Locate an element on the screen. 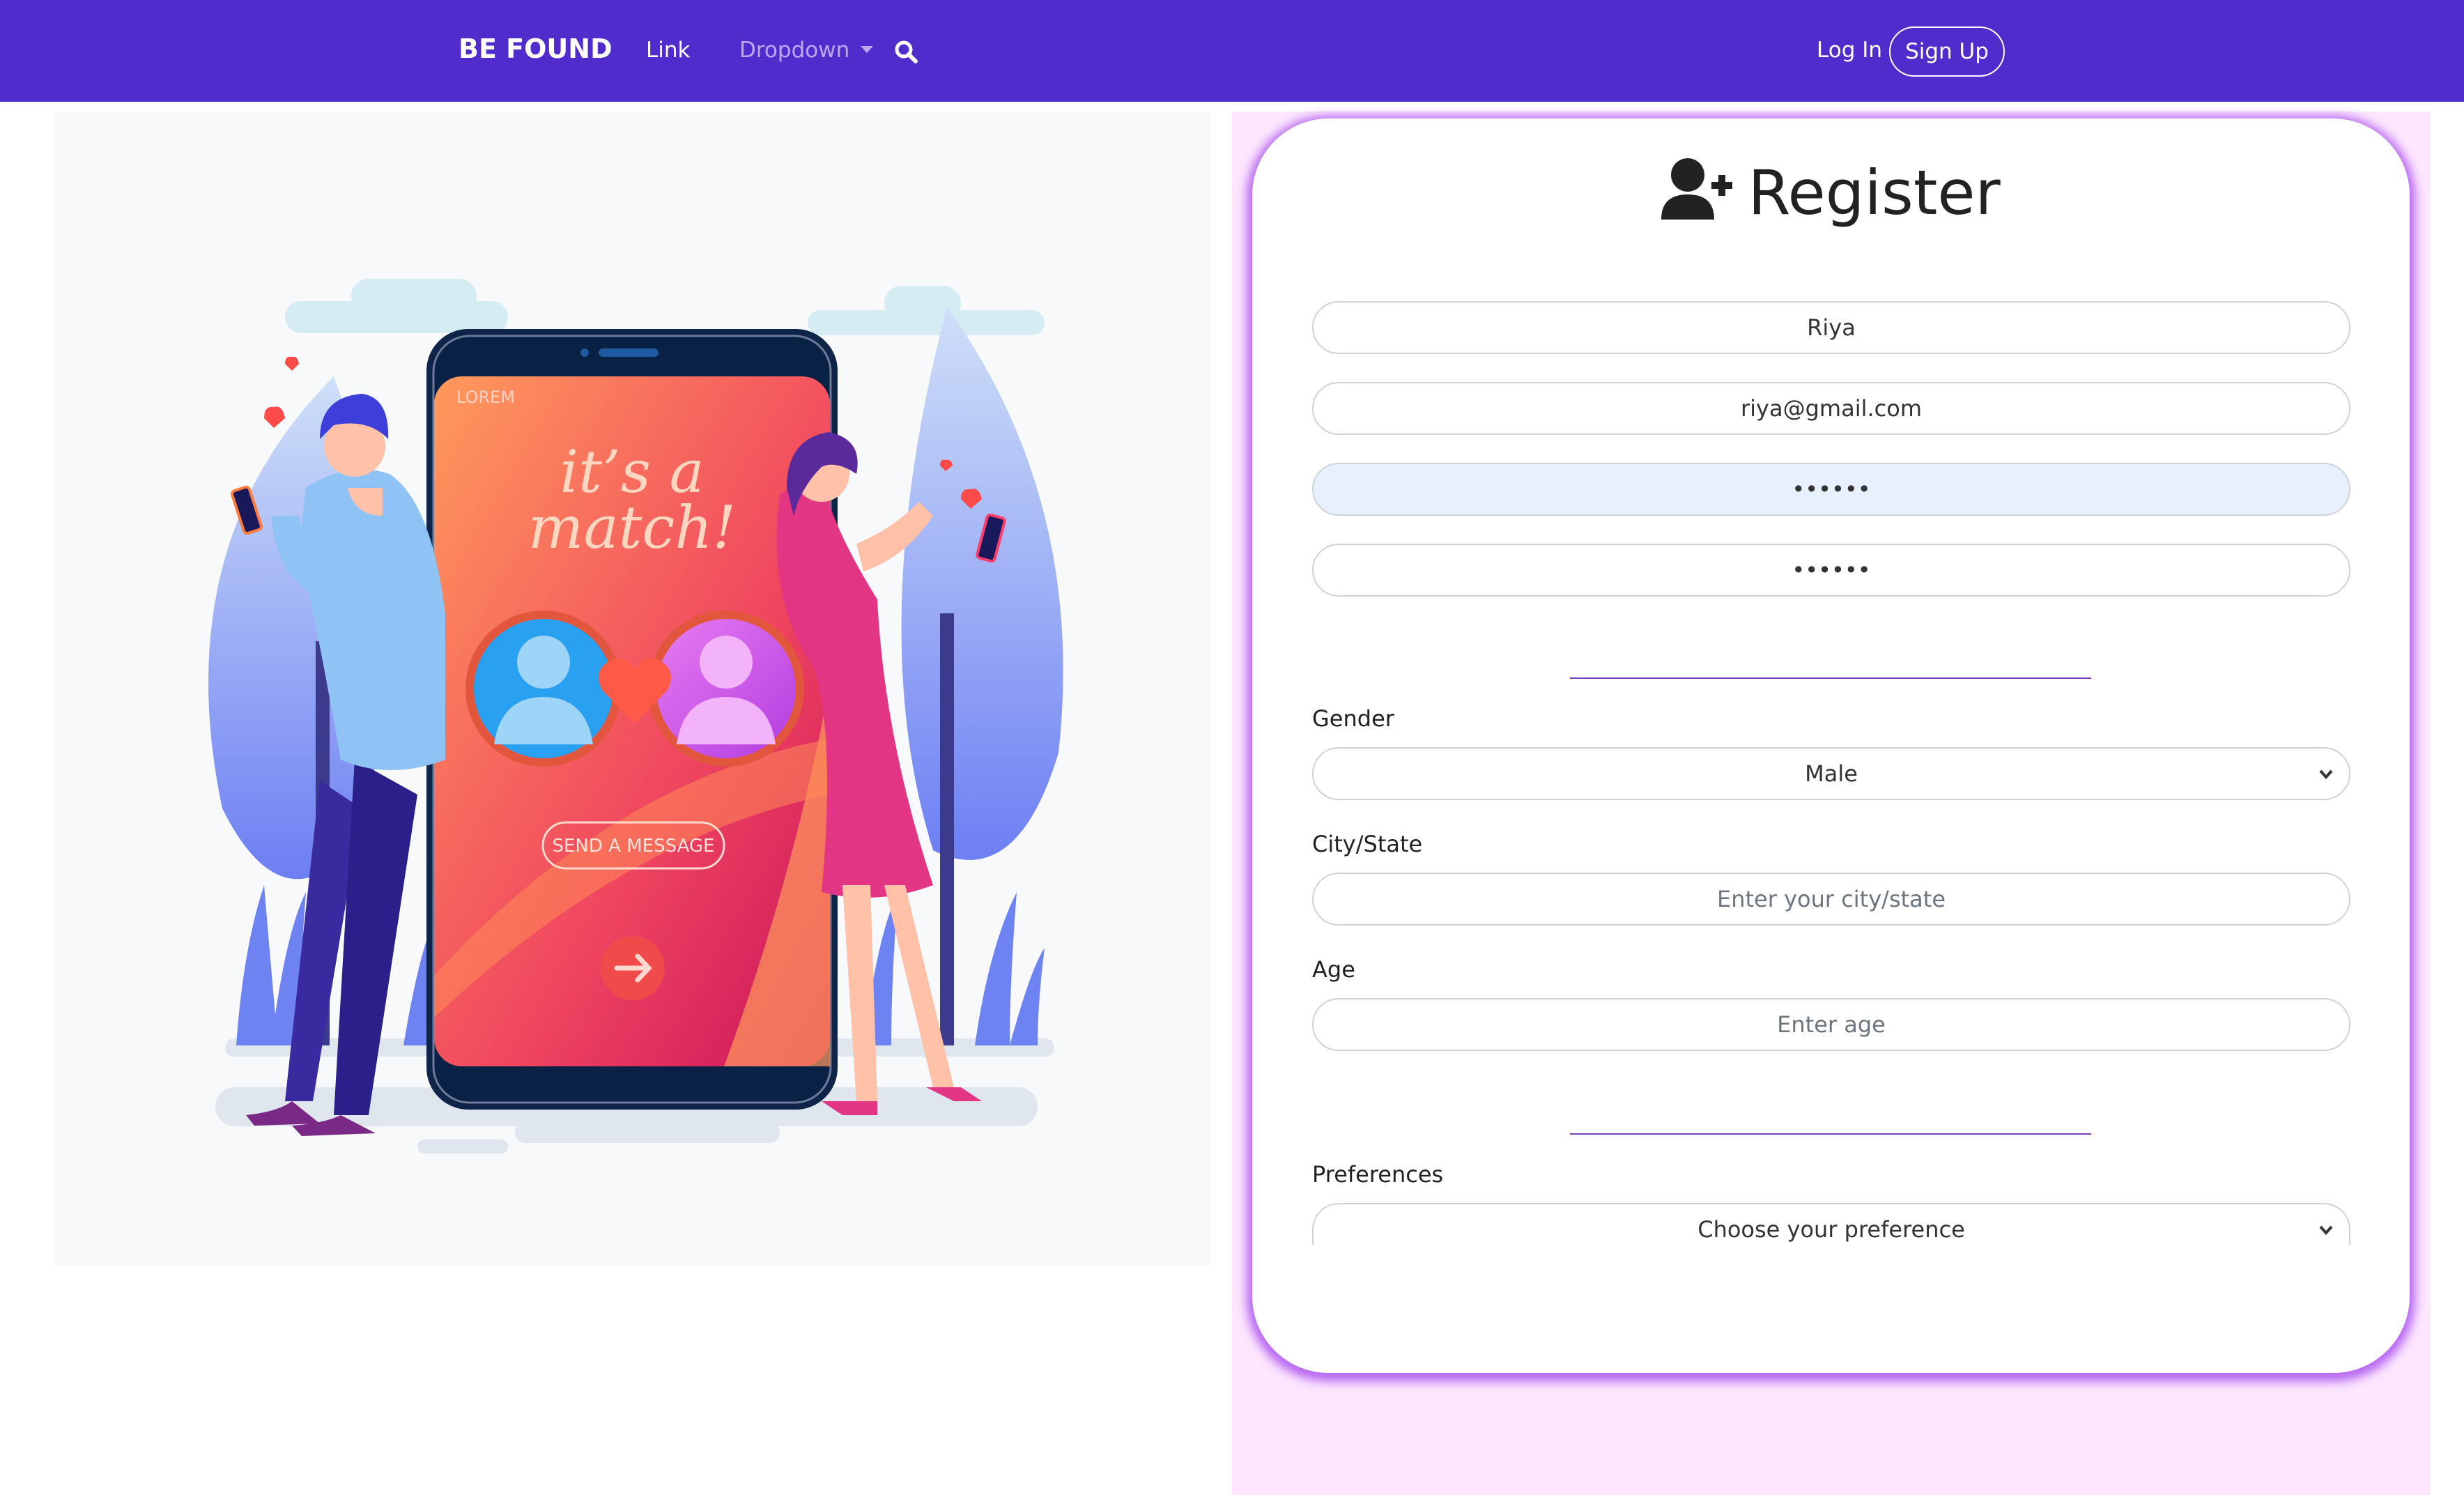 Image resolution: width=2464 pixels, height=1495 pixels. brand-logo: BE FOUND is located at coordinates (536, 48).